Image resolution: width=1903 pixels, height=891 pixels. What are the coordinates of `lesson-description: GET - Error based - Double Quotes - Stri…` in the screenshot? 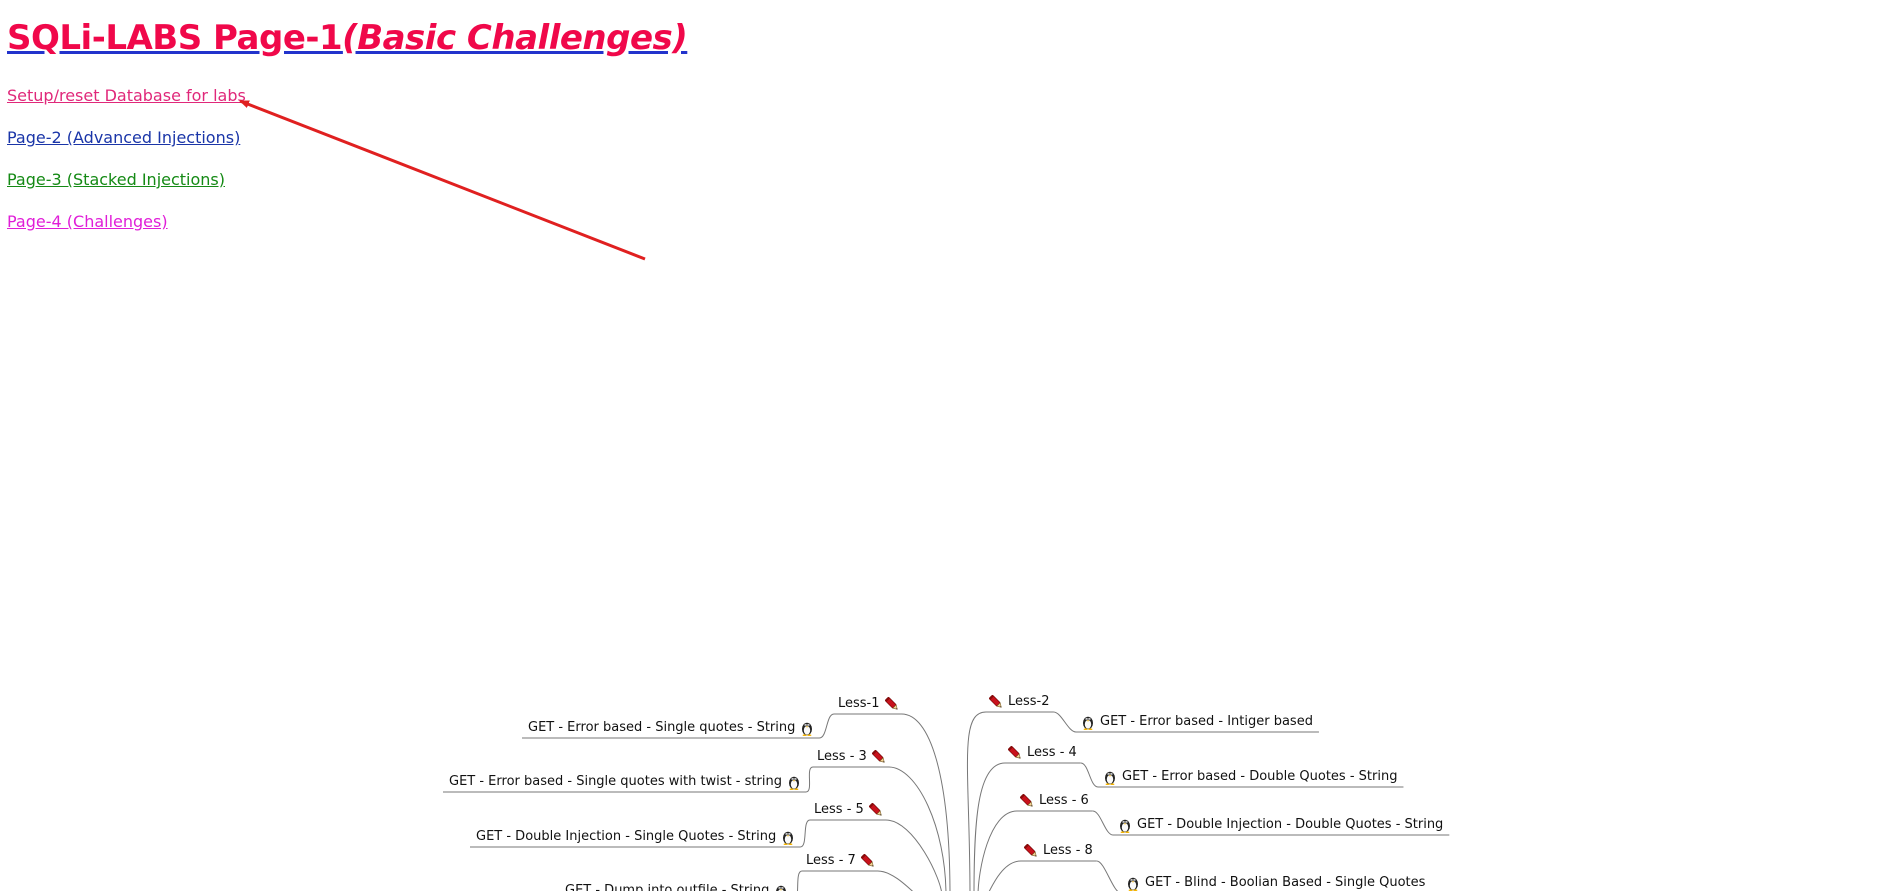 It's located at (1260, 776).